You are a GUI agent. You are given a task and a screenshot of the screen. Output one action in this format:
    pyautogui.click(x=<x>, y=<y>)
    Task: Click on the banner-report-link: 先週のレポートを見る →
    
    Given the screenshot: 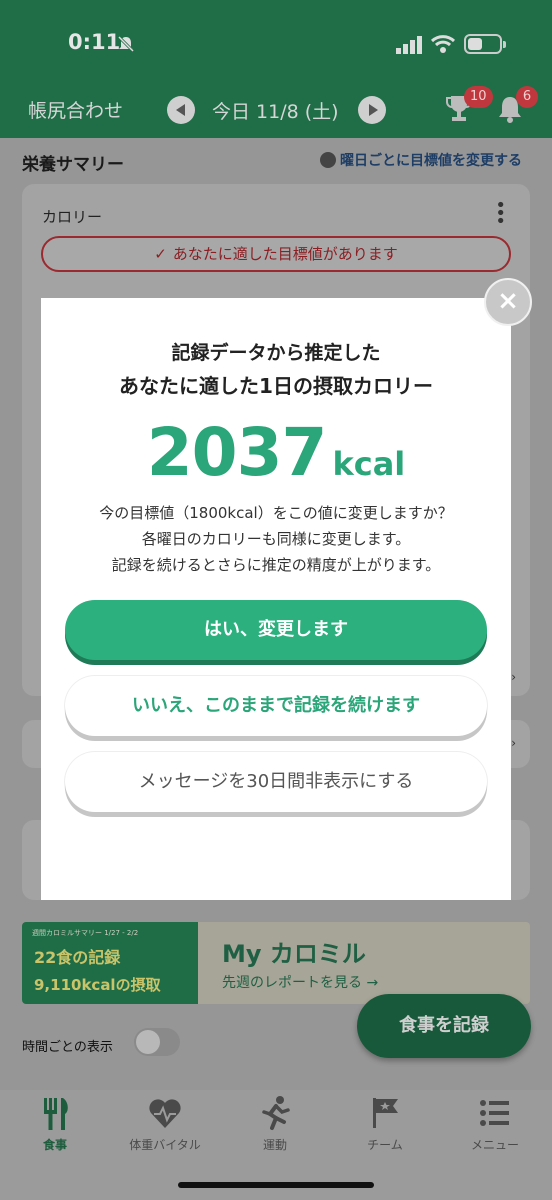 What is the action you would take?
    pyautogui.click(x=300, y=982)
    